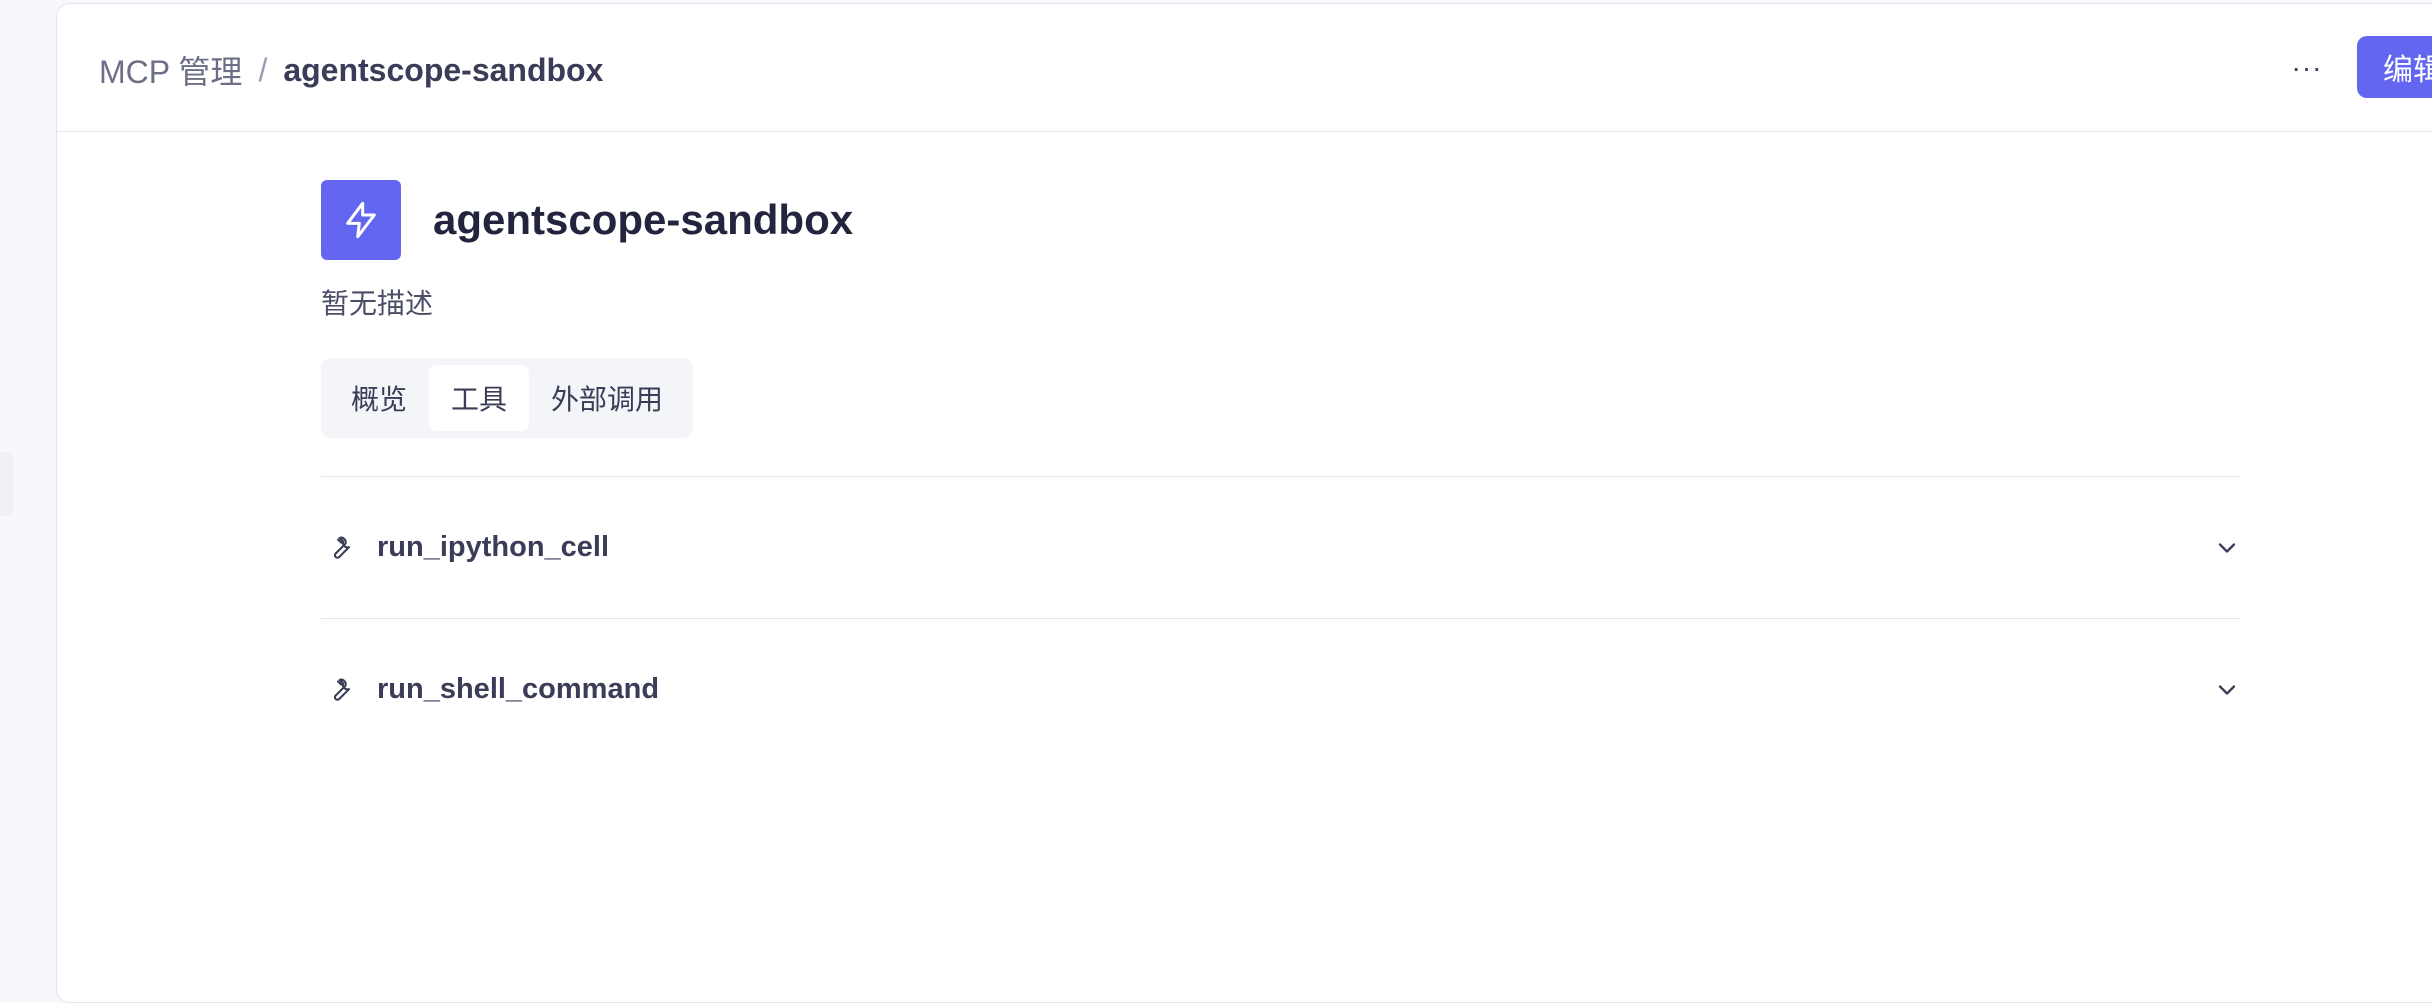 The image size is (2432, 1003). What do you see at coordinates (1281, 689) in the screenshot?
I see `tool-row-run-shell-command: run_shell_command` at bounding box center [1281, 689].